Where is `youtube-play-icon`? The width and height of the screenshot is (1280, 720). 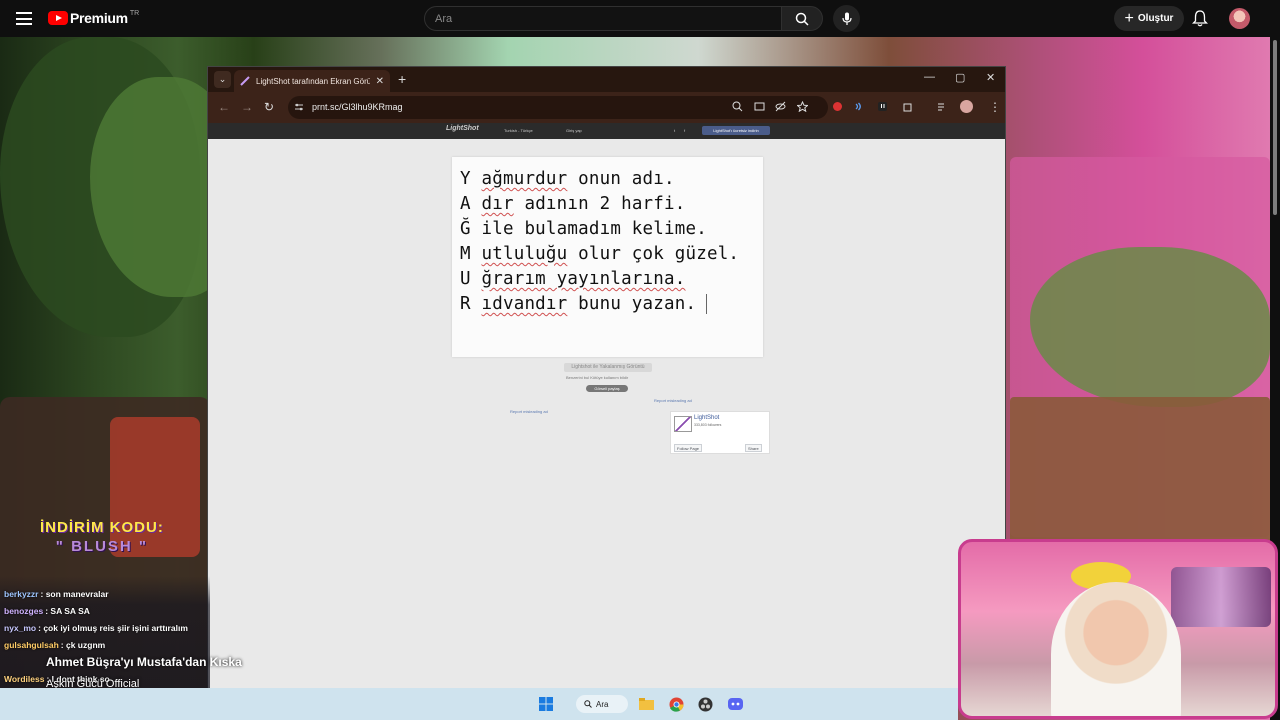
youtube-play-icon is located at coordinates (58, 18).